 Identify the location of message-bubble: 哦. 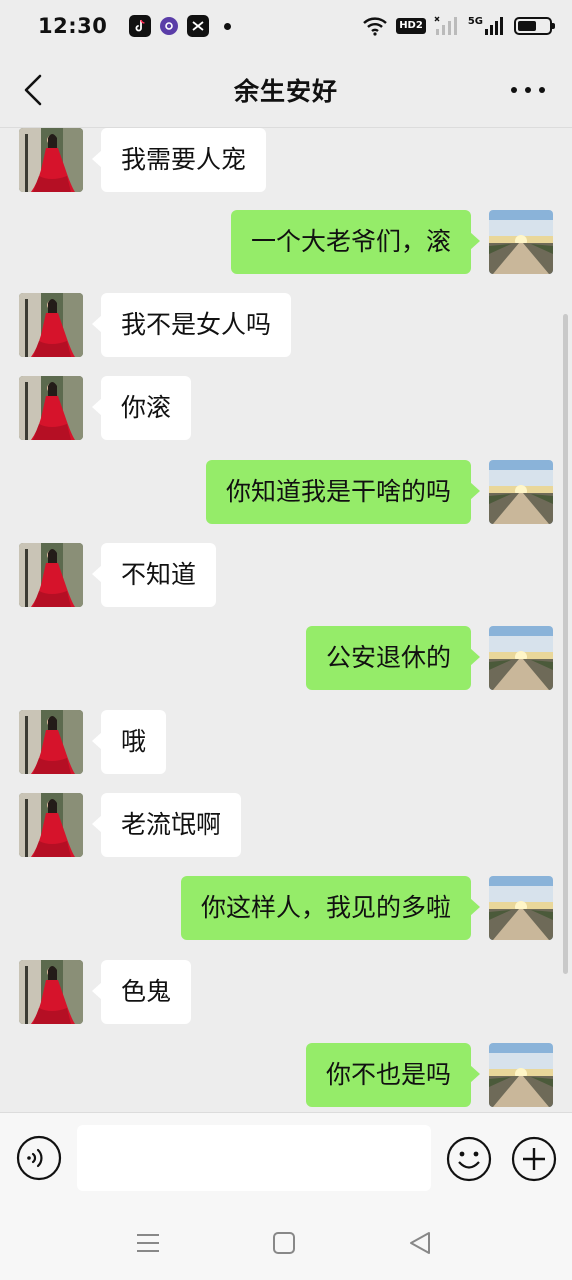
(129, 742).